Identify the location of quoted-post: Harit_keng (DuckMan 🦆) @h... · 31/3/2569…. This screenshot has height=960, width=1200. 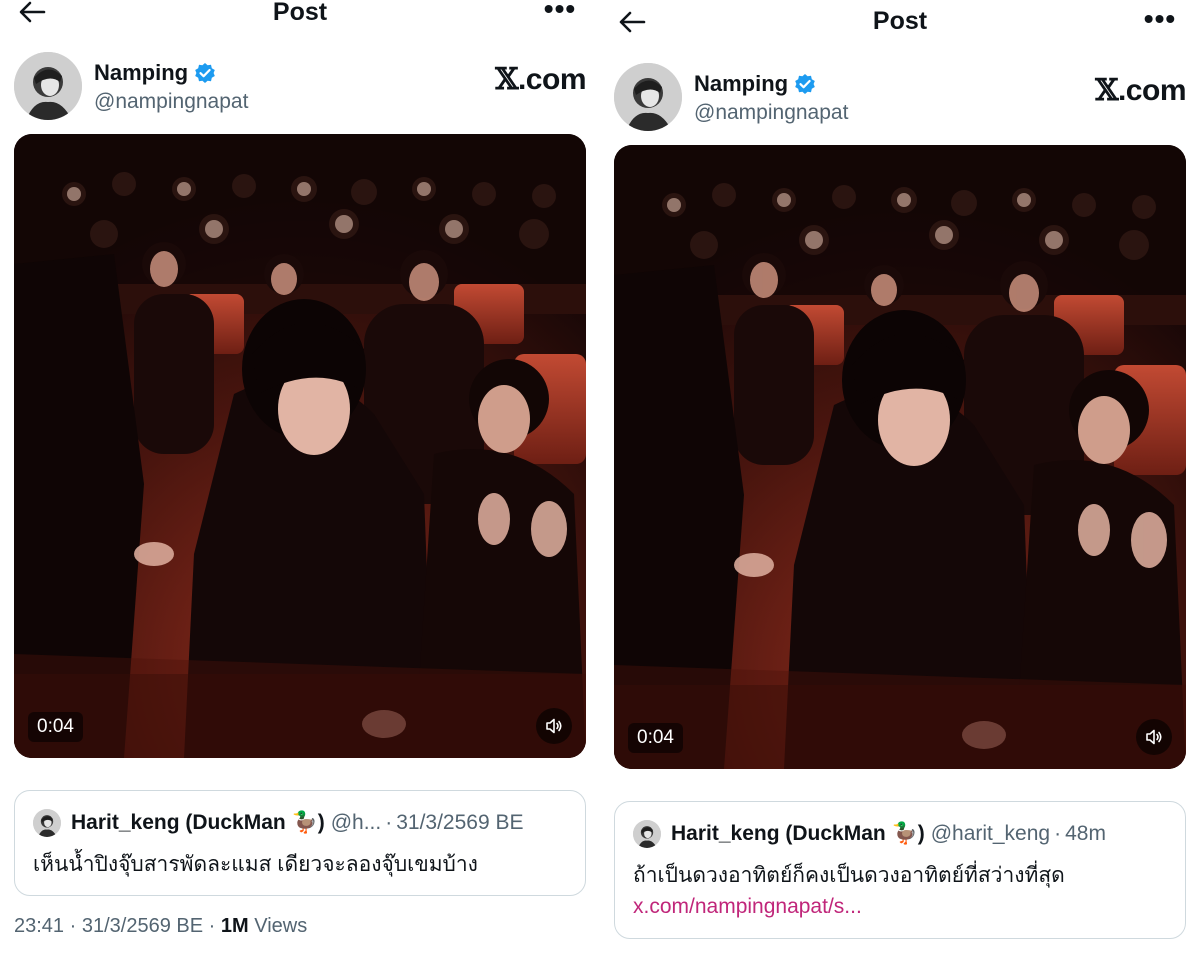
(300, 843).